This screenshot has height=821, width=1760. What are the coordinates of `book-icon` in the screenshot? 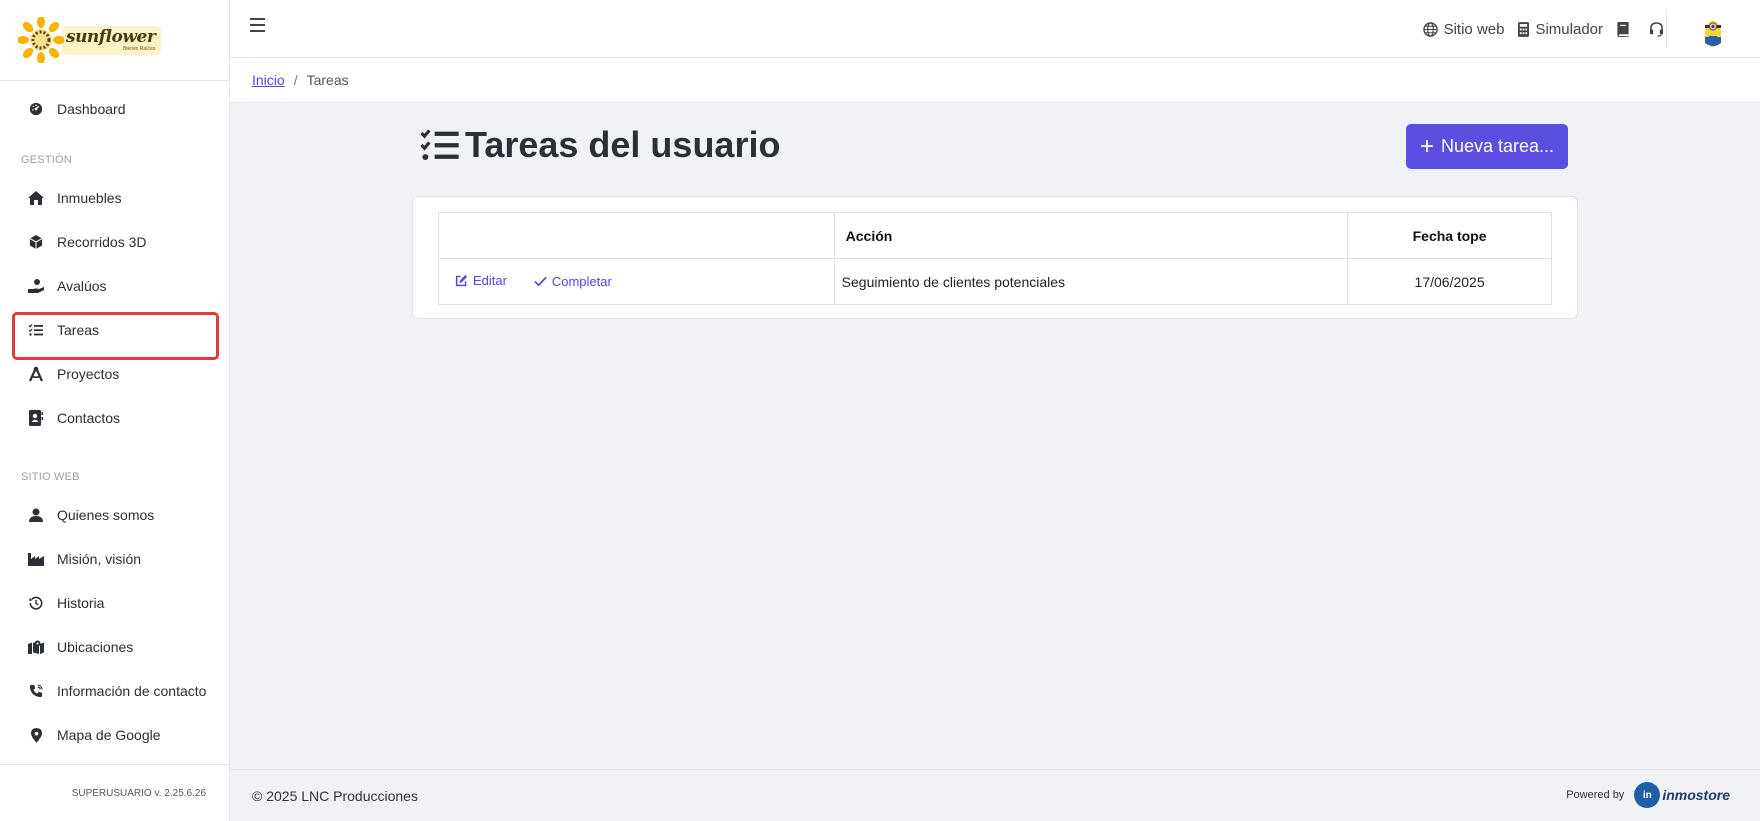 It's located at (1623, 29).